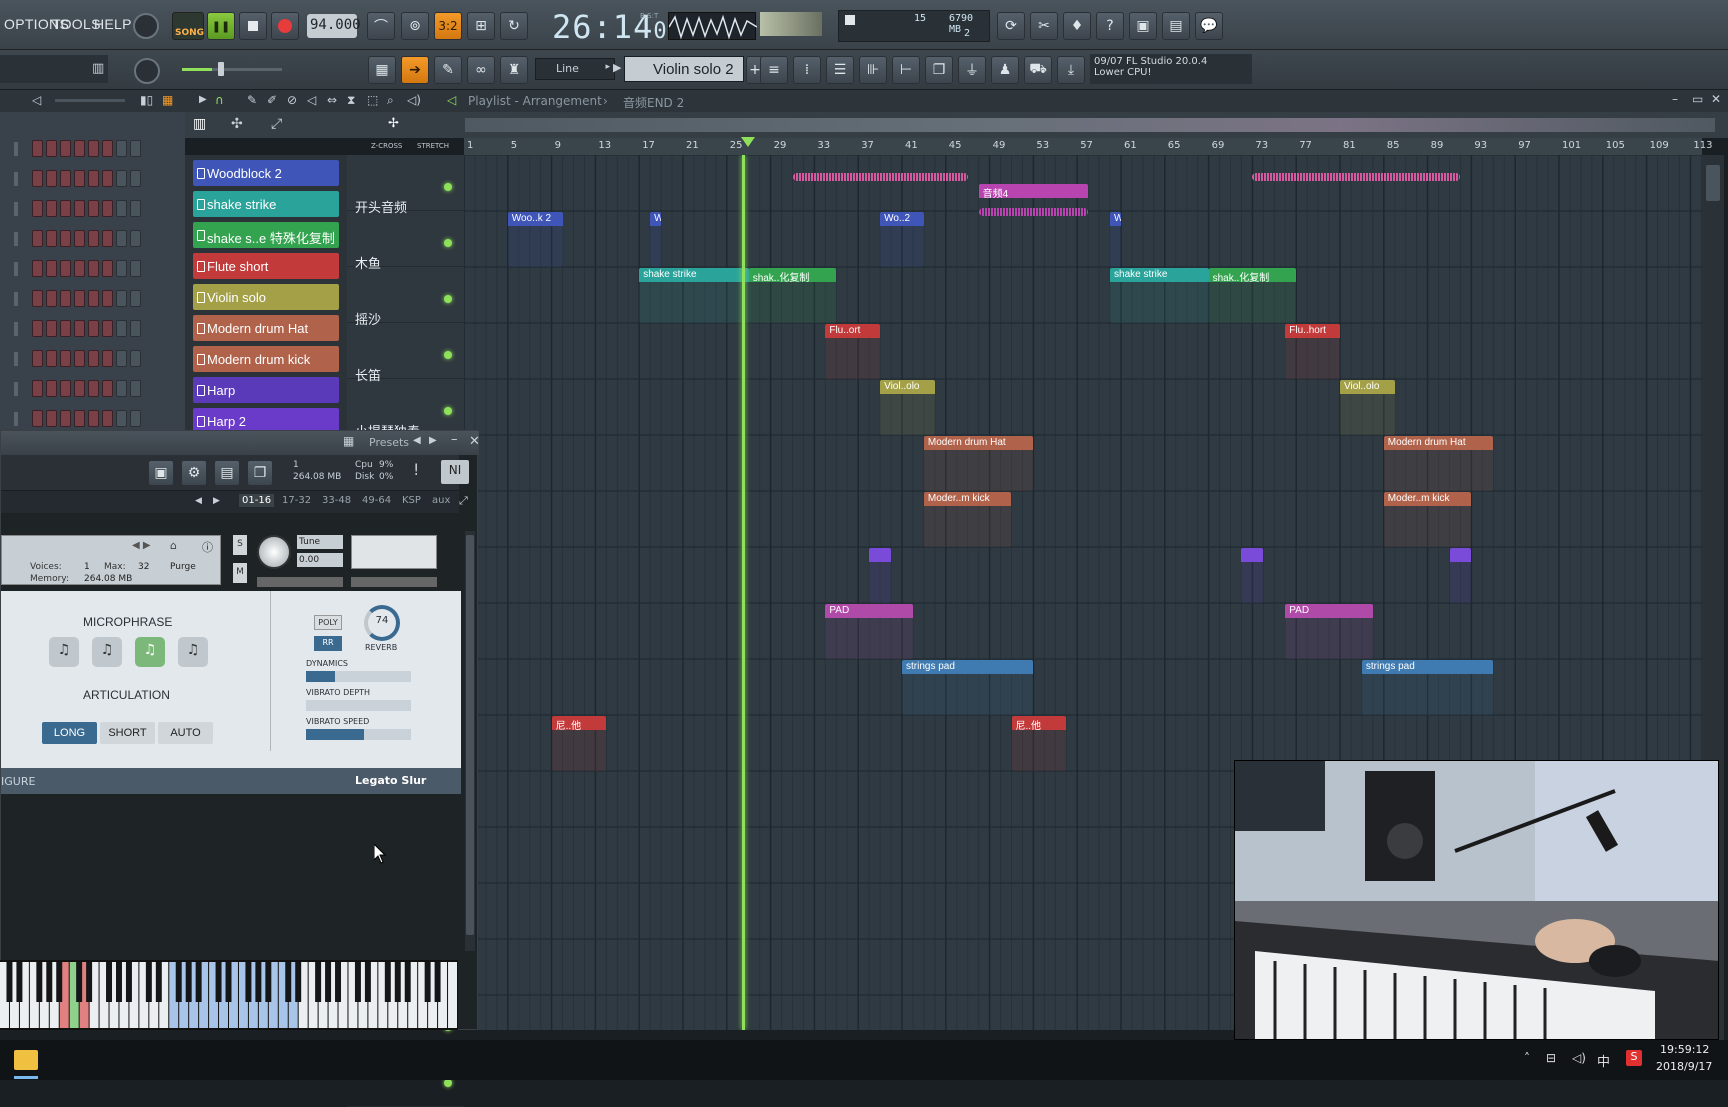  I want to click on track-name: 木鱼, so click(368, 262).